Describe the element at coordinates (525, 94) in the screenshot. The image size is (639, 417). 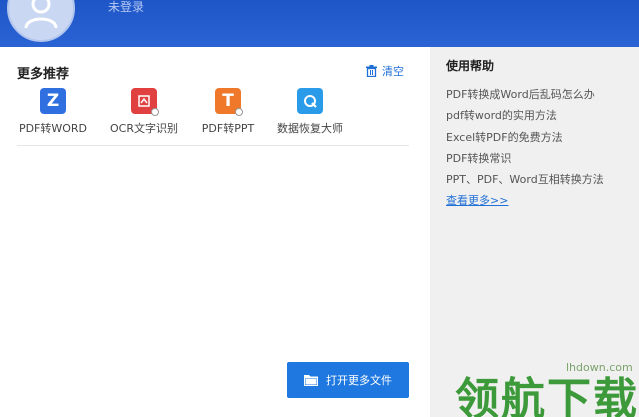
I see `help-link: PDF转换成Word后乱码怎么办` at that location.